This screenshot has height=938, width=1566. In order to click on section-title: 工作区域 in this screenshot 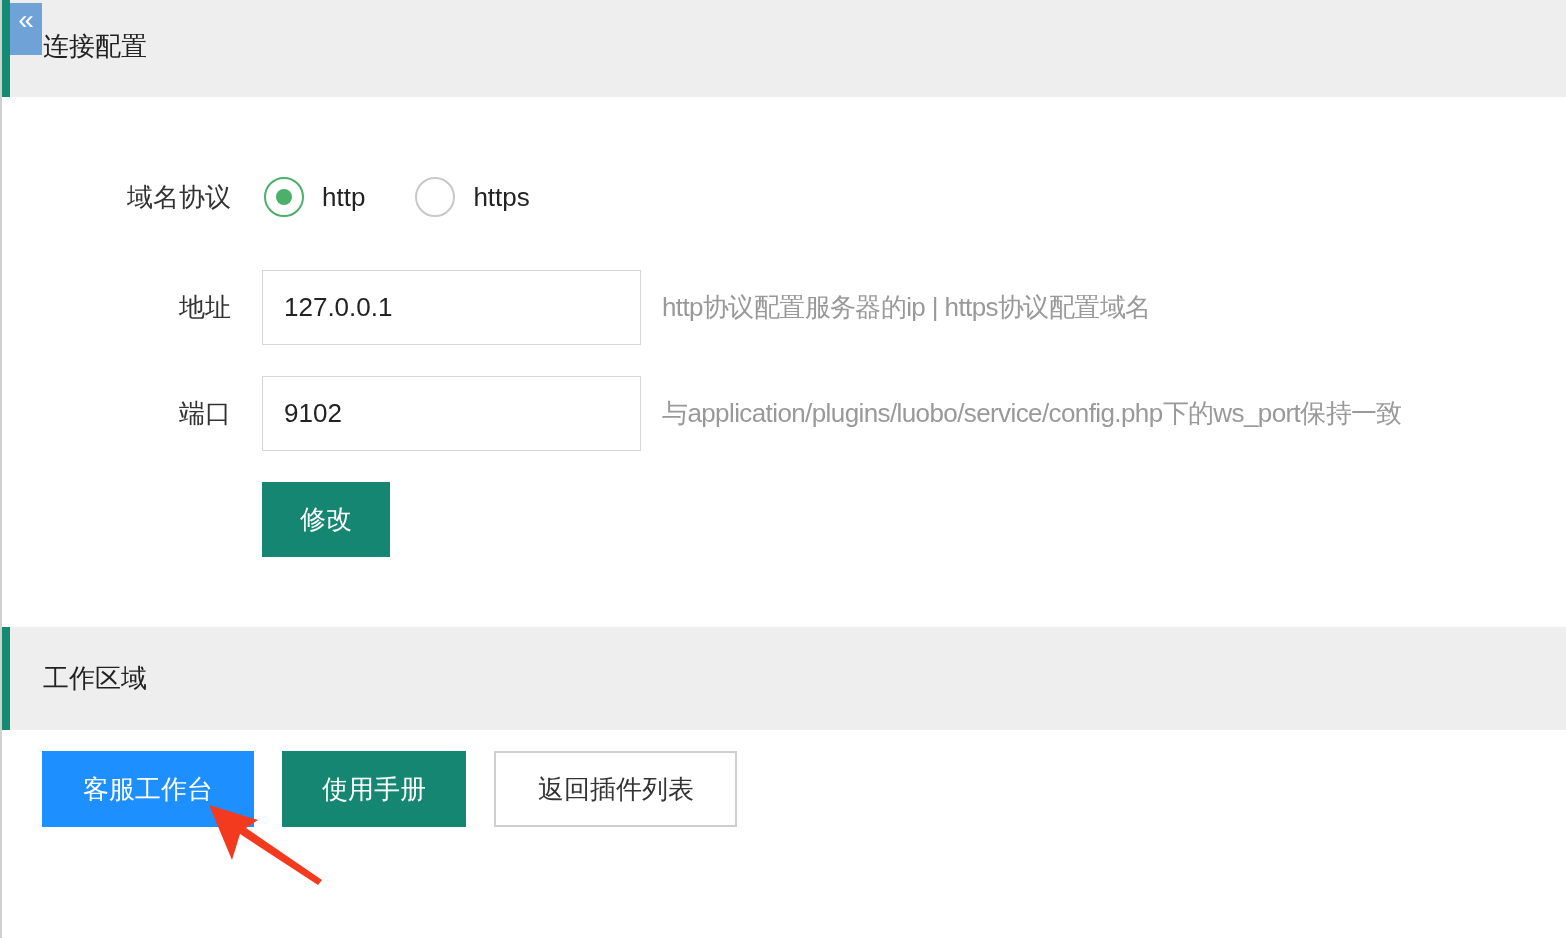, I will do `click(95, 678)`.